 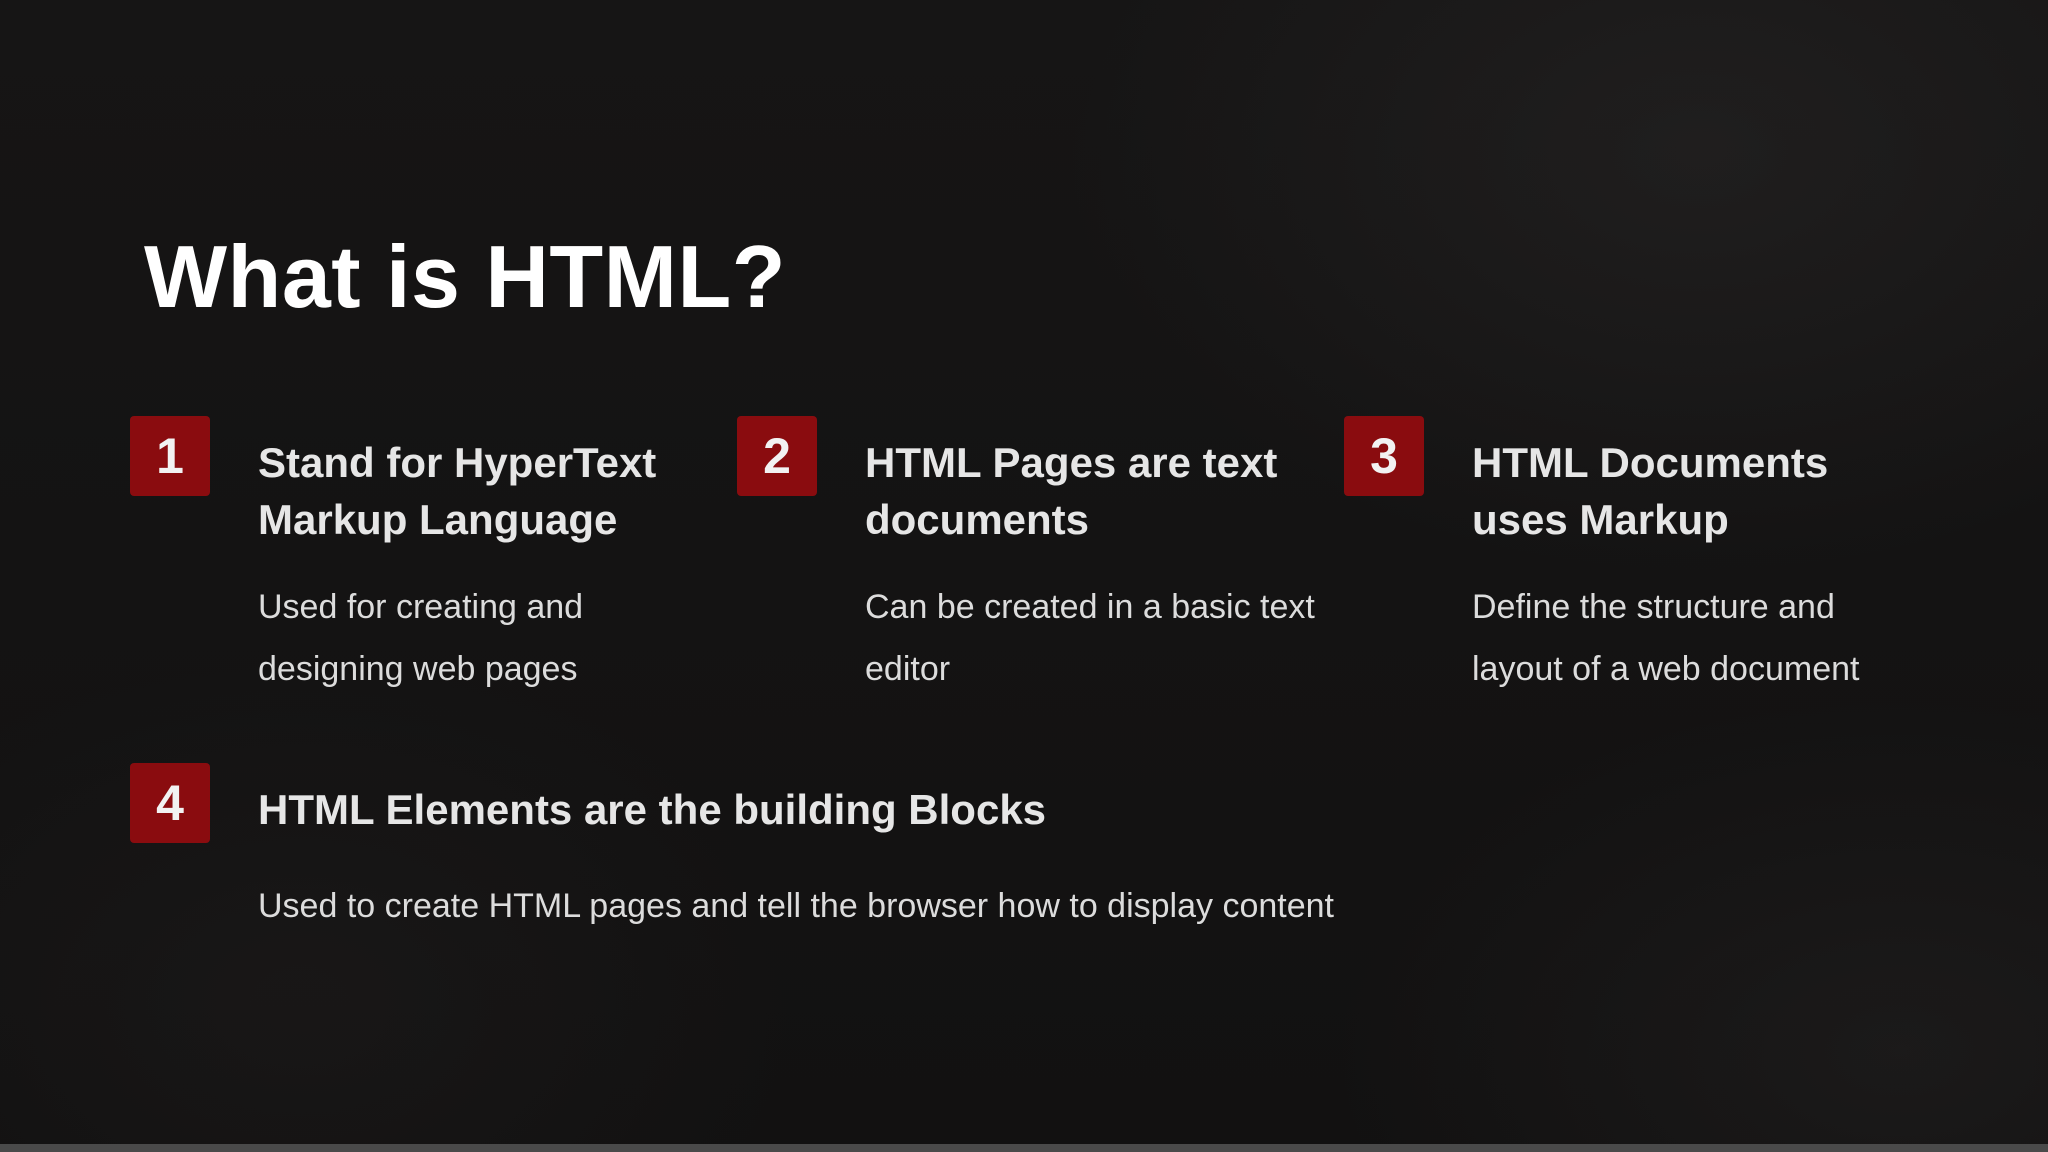 I want to click on point-heading: HTML Pages are text documents, so click(x=1071, y=491).